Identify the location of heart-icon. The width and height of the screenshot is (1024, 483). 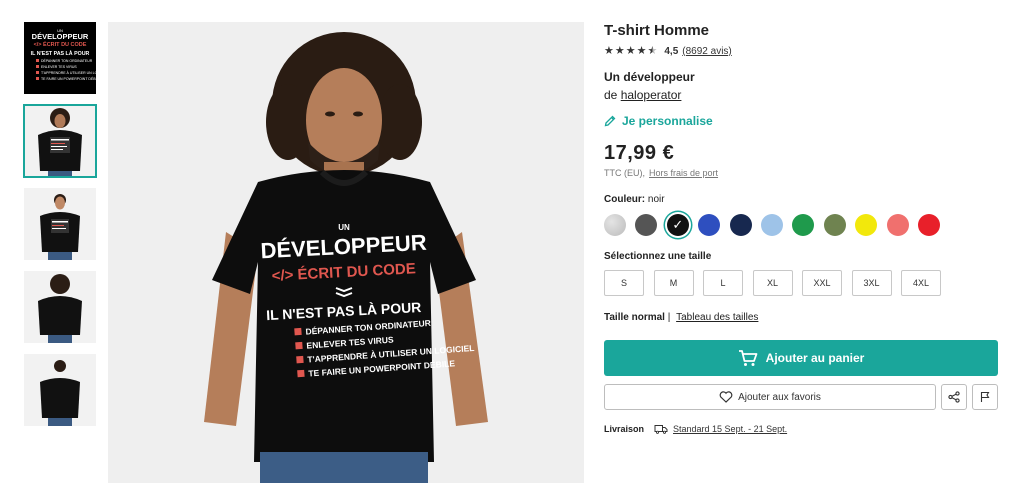
(726, 397).